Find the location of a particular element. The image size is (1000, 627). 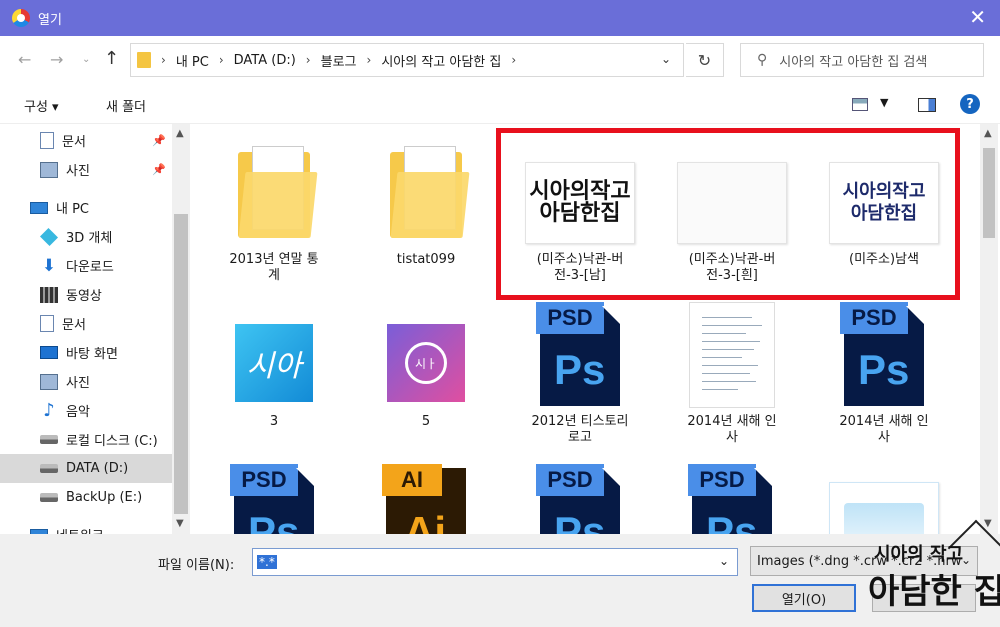

sidebar-item-desktop: 바탕 화면 is located at coordinates (86, 352).